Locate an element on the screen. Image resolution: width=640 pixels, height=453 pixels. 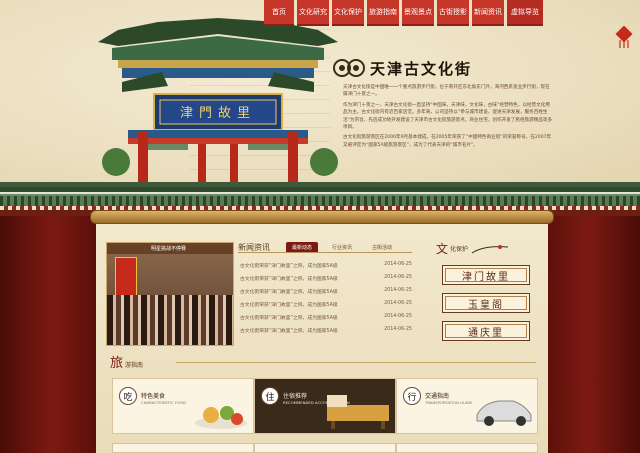
card-title: 交通指南 is located at coordinates (437, 396).